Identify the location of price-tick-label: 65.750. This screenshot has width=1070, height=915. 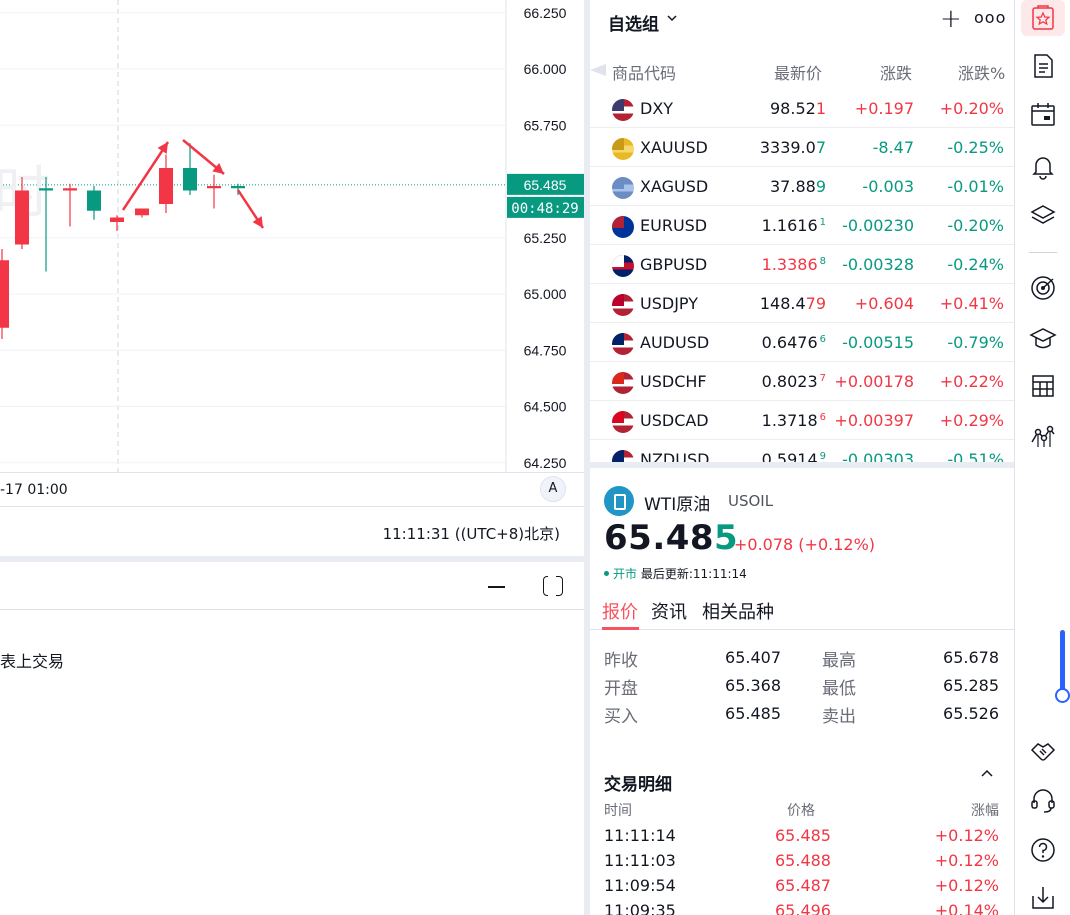
(545, 125).